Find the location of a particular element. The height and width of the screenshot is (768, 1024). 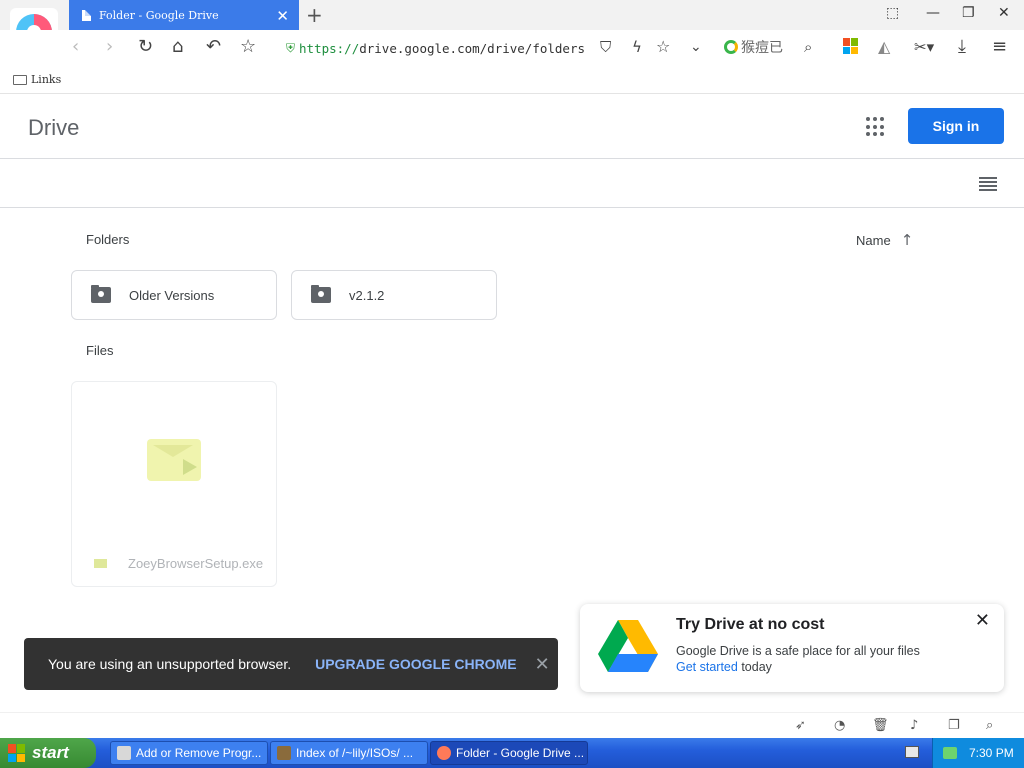

file-thumbnail-icon is located at coordinates (174, 460).